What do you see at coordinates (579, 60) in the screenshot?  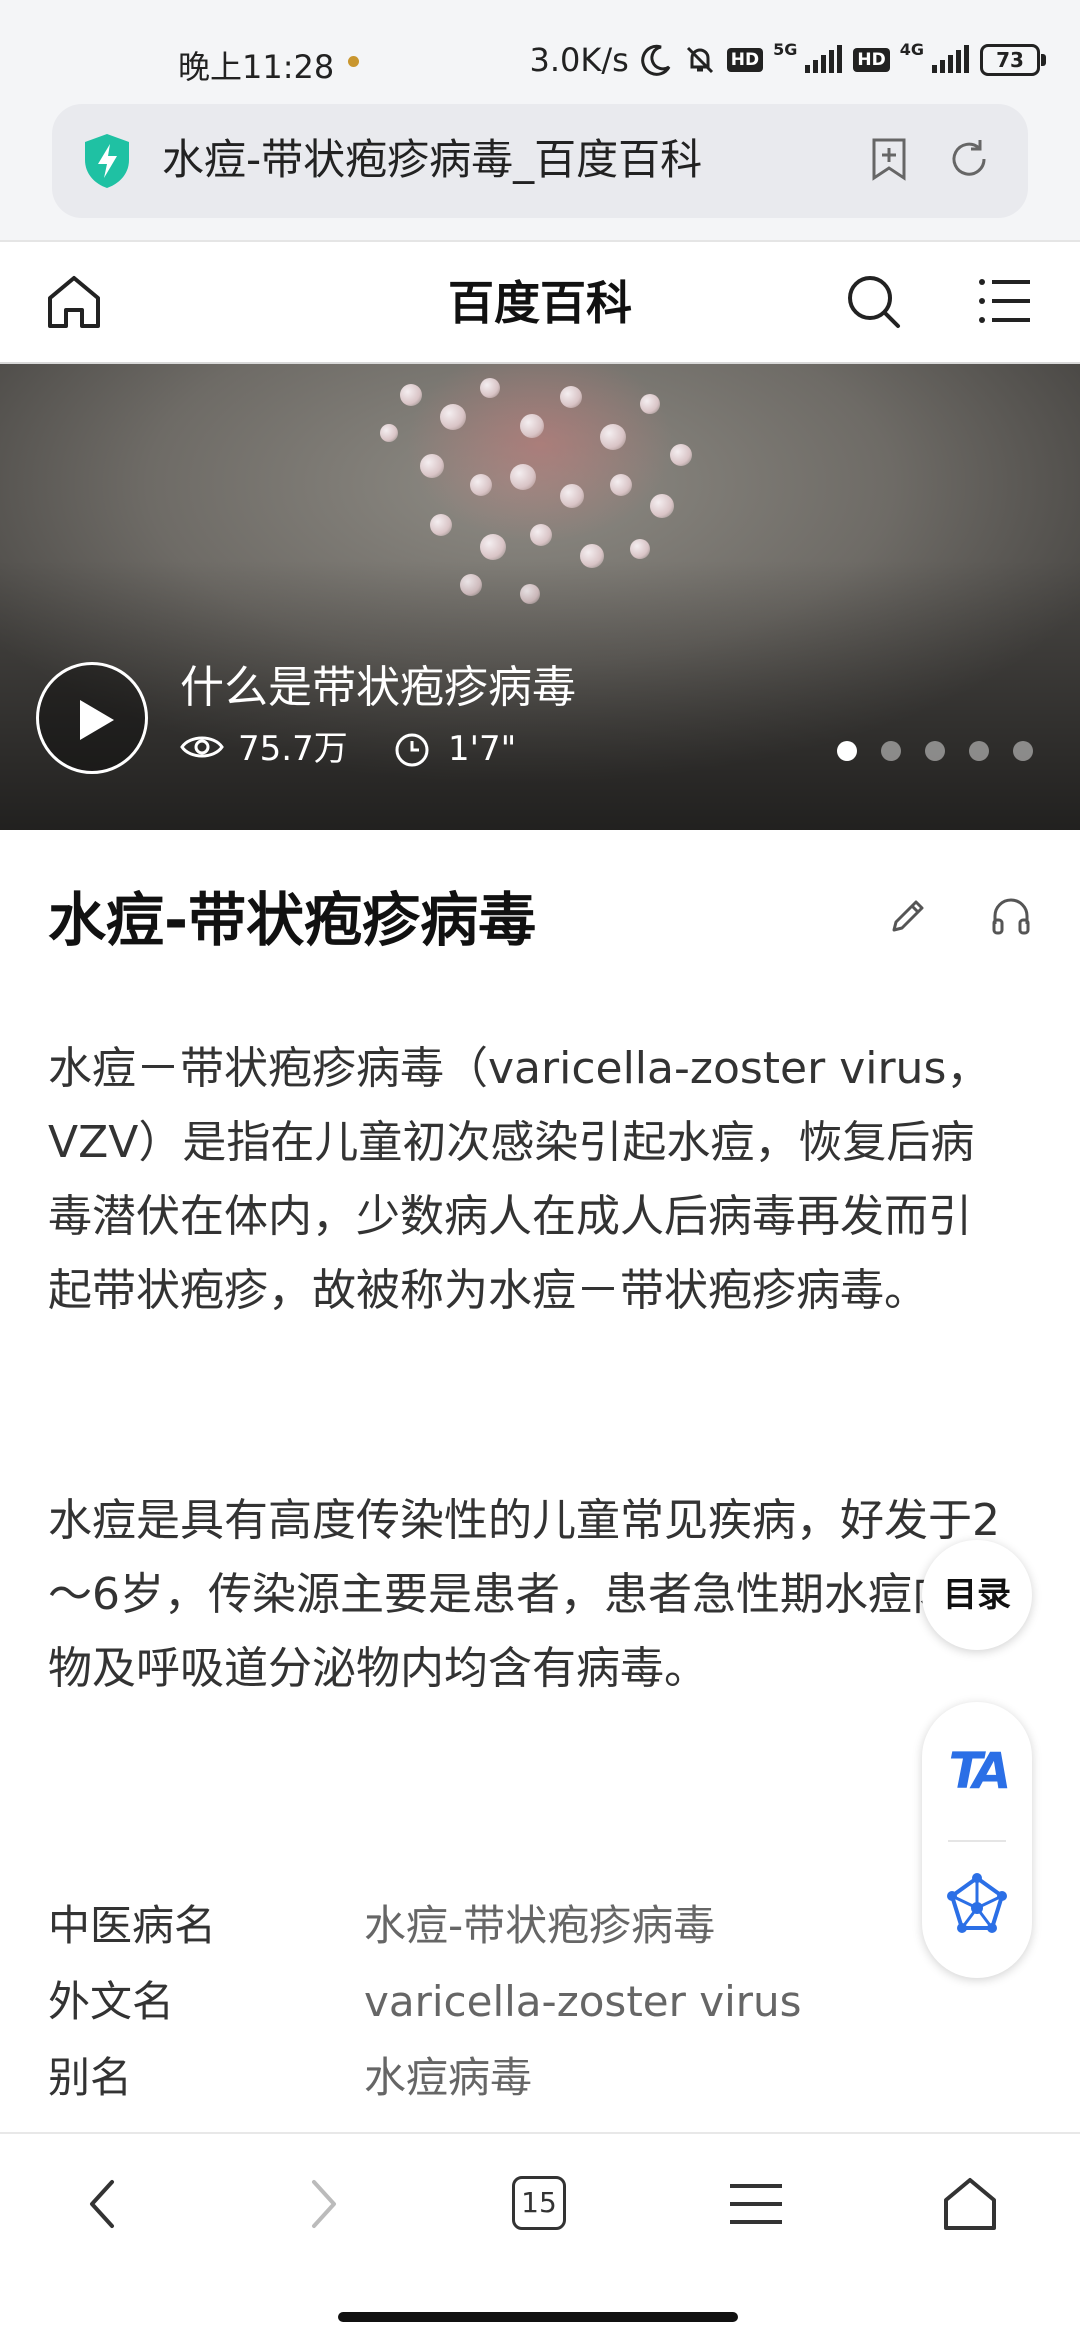 I see `network-speed: 3.0K/s` at bounding box center [579, 60].